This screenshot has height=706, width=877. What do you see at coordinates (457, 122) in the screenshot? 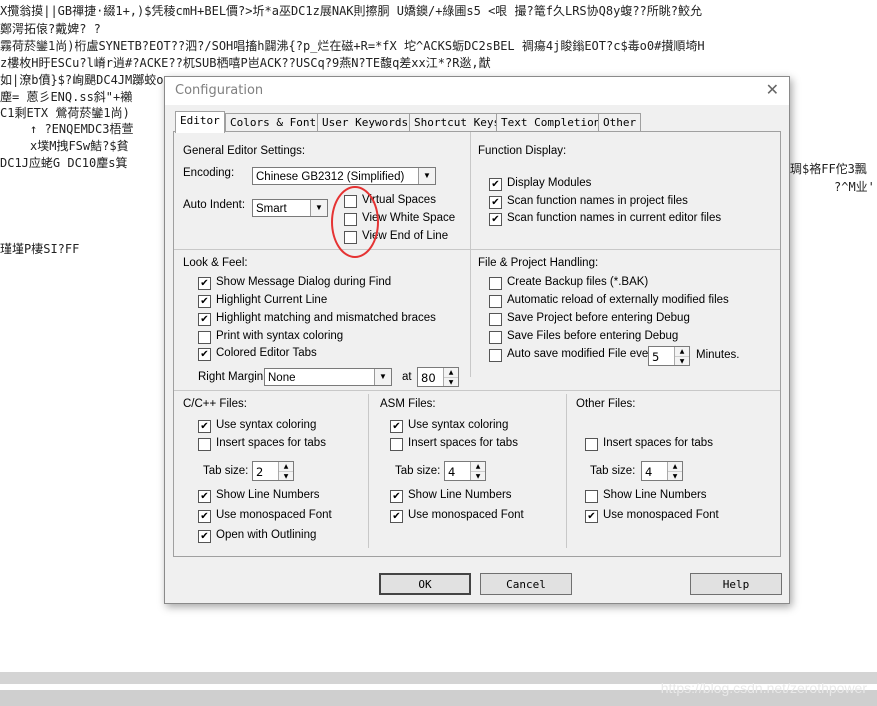
I see `tab-shortcut-keys: Shortcut Keys` at bounding box center [457, 122].